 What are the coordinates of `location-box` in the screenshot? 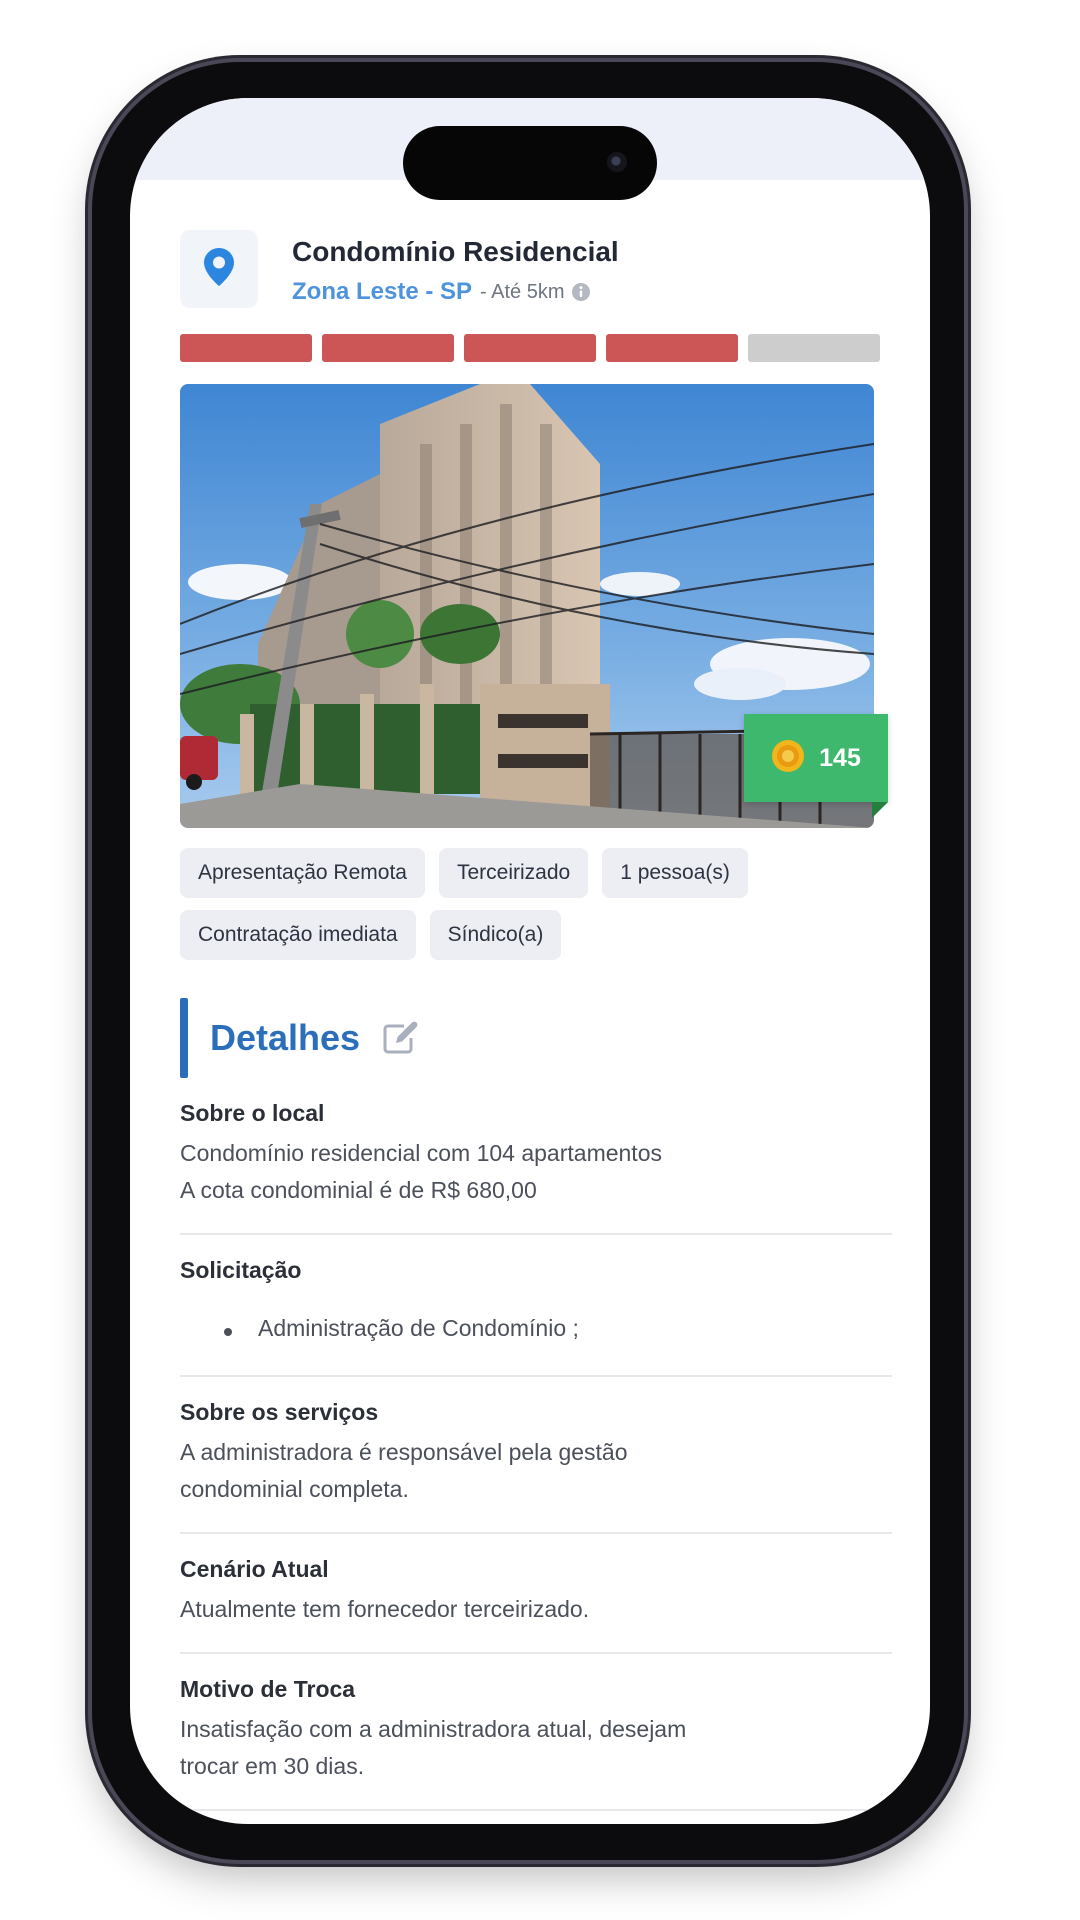 It's located at (219, 269).